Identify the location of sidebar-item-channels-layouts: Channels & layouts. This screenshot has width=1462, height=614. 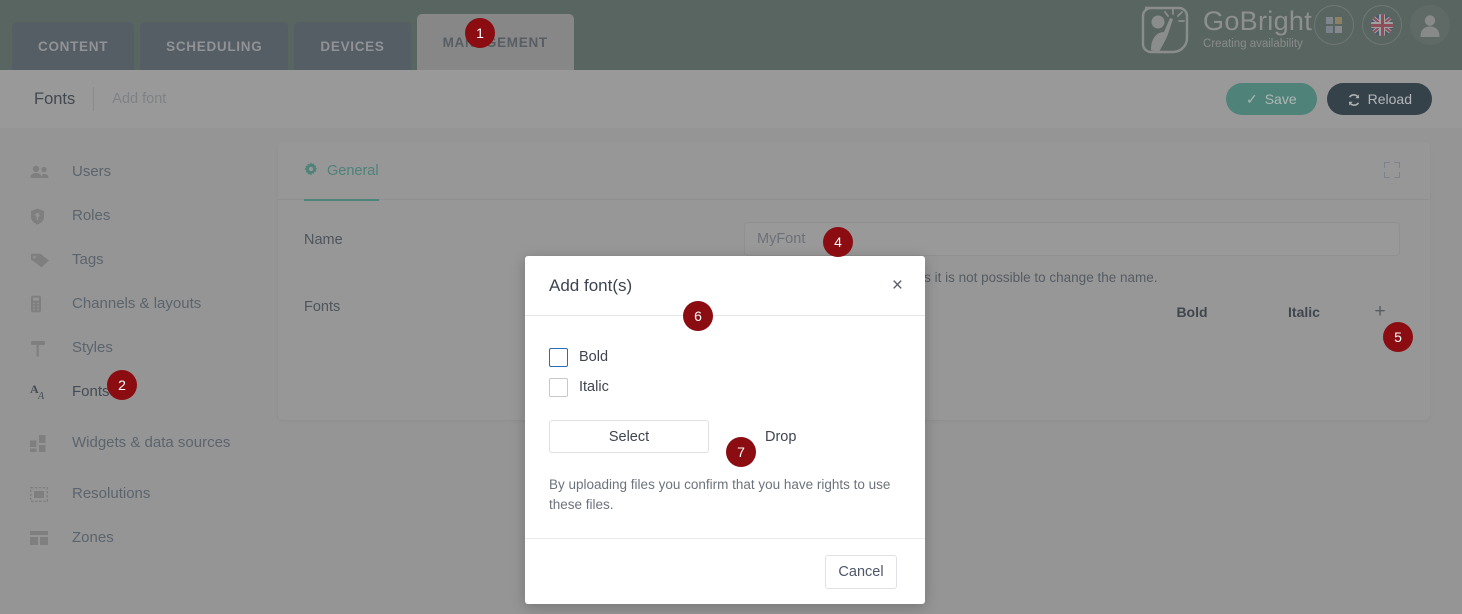
(139, 304).